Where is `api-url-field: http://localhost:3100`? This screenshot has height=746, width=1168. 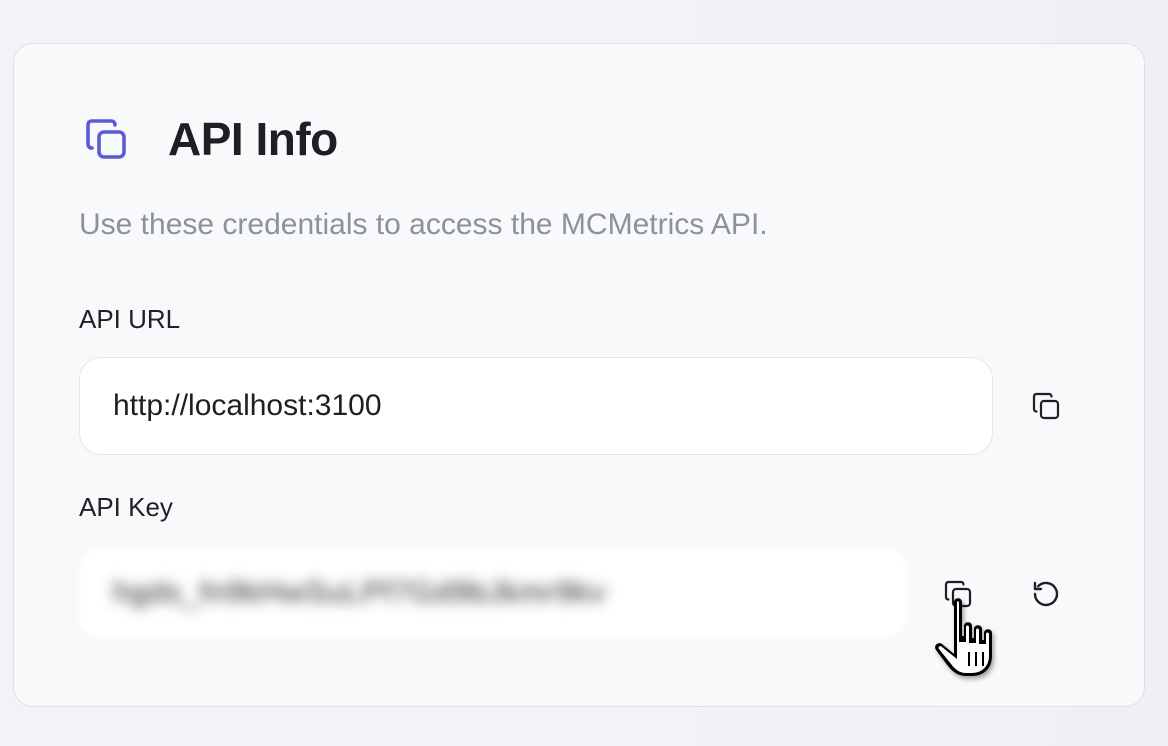
api-url-field: http://localhost:3100 is located at coordinates (536, 406).